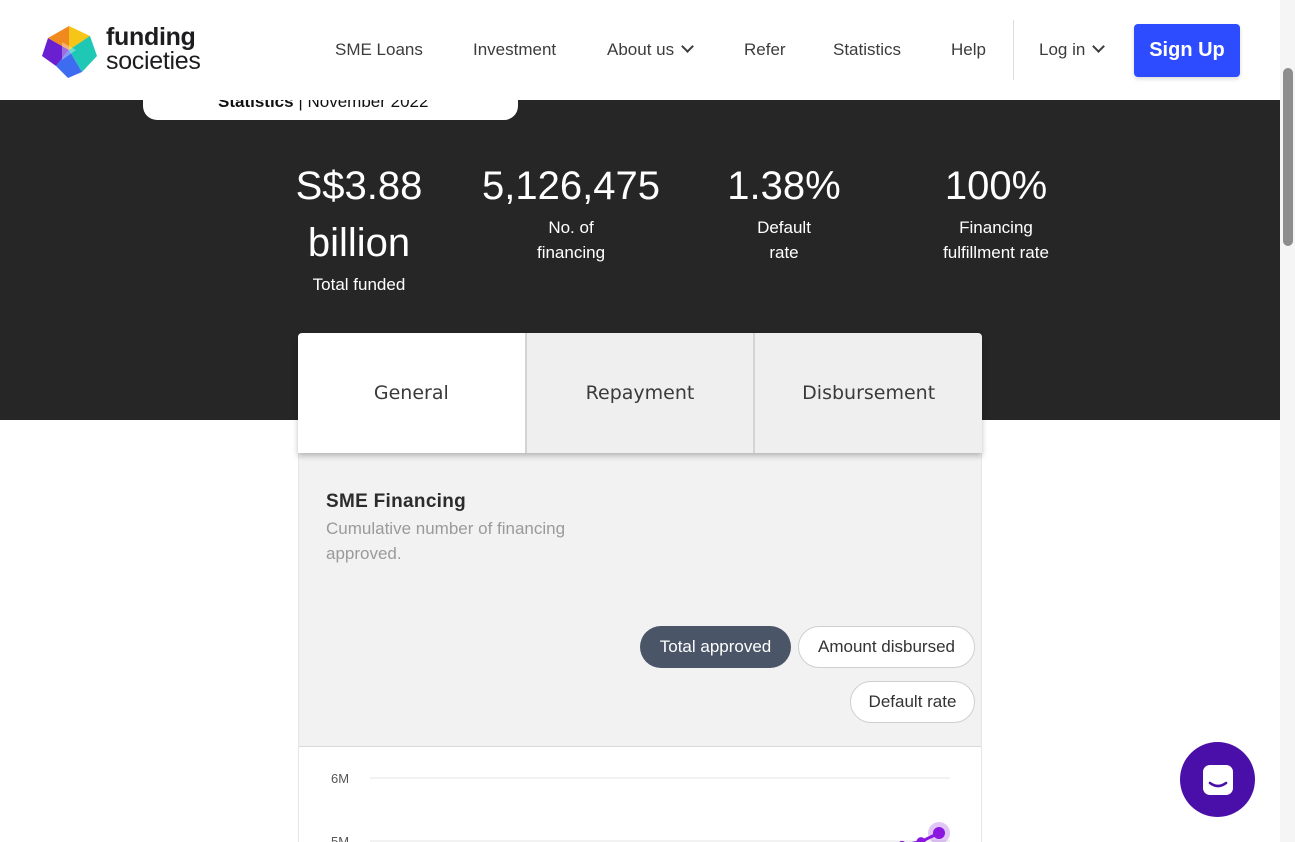 This screenshot has height=842, width=1295. I want to click on kpi-label-line1: No. of, so click(571, 227).